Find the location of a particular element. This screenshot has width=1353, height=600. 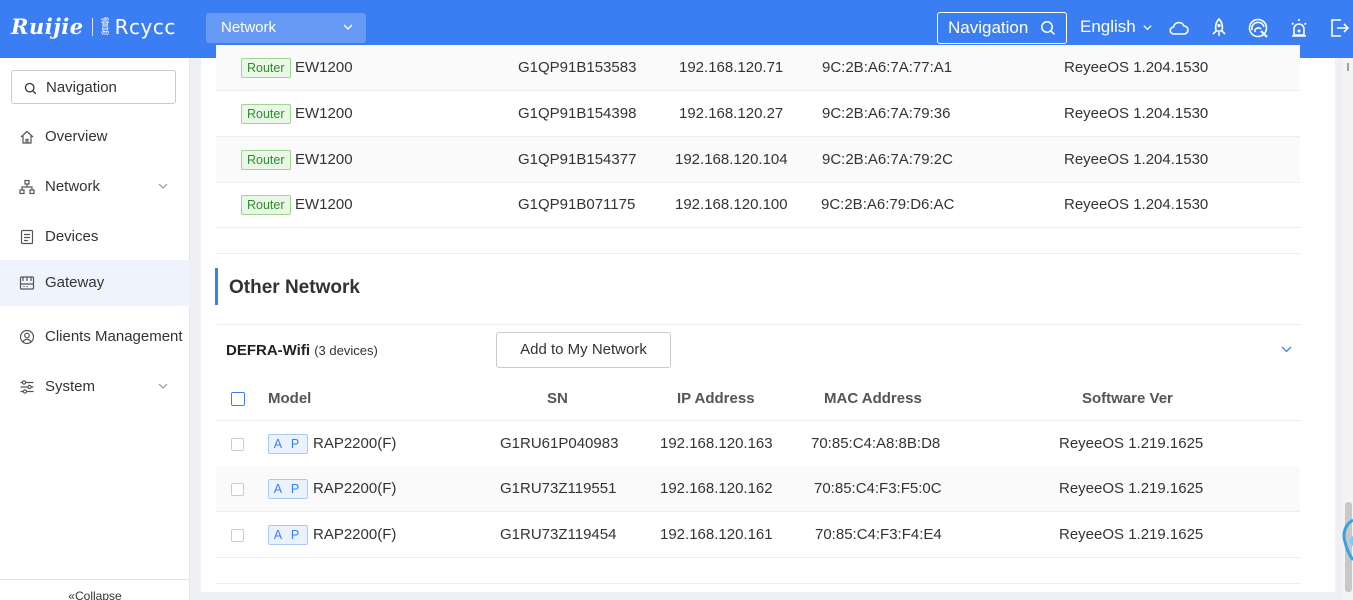

collapse-button: «Collapse is located at coordinates (95, 589).